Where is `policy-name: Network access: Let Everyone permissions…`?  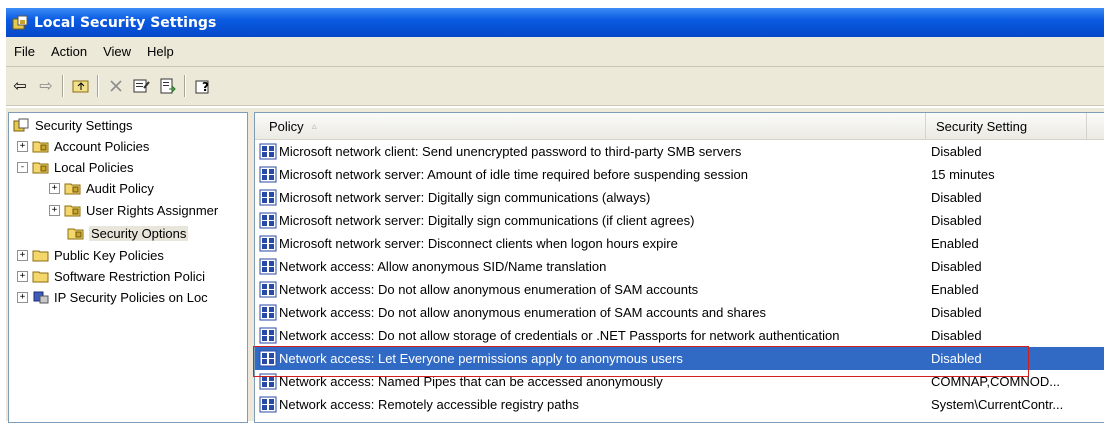 policy-name: Network access: Let Everyone permissions… is located at coordinates (481, 358).